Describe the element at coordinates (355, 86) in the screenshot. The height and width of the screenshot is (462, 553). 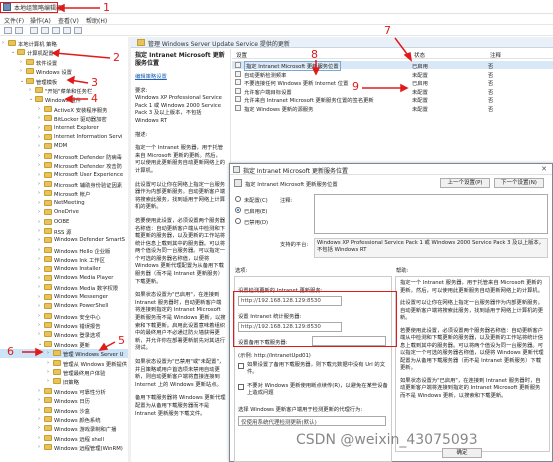
I see `annotation-9: 9` at that location.